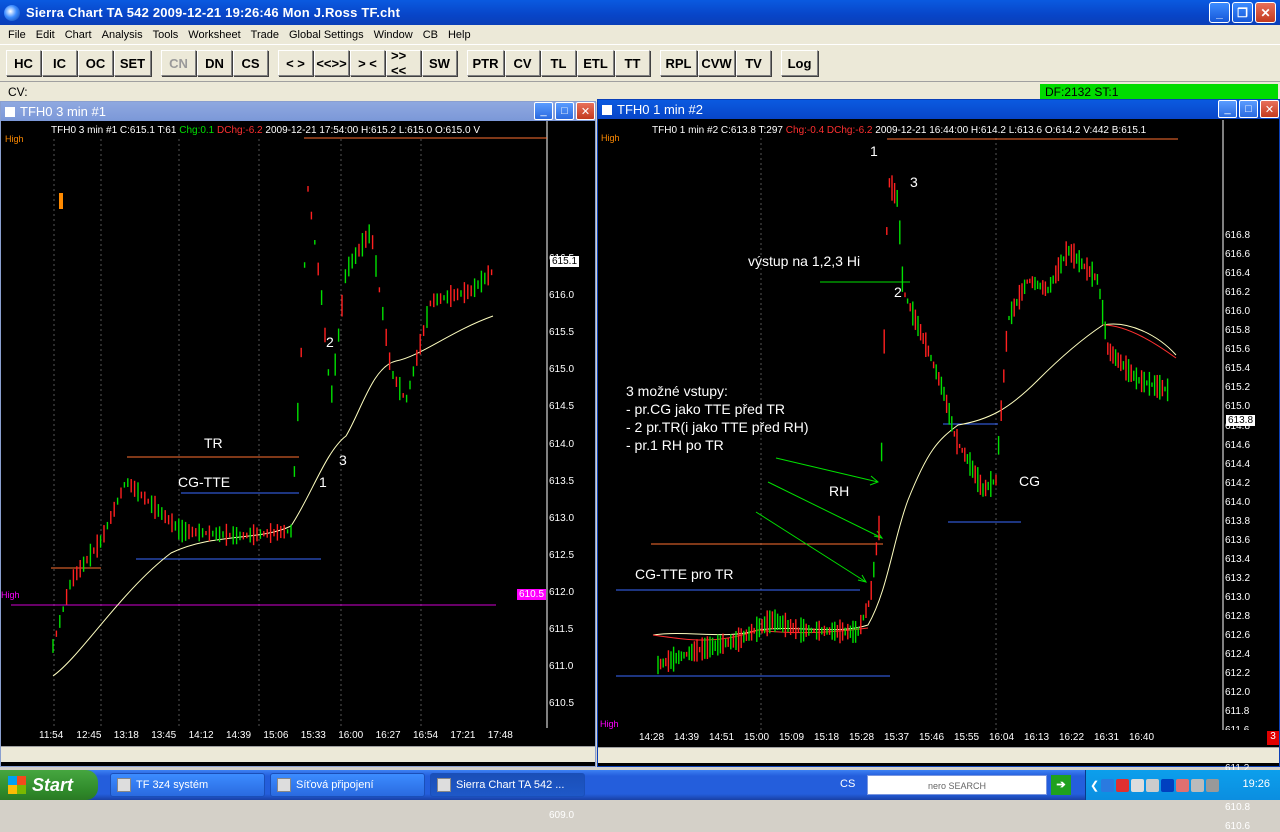 Image resolution: width=1280 pixels, height=832 pixels. I want to click on chart2-maximize-button: □, so click(1248, 109).